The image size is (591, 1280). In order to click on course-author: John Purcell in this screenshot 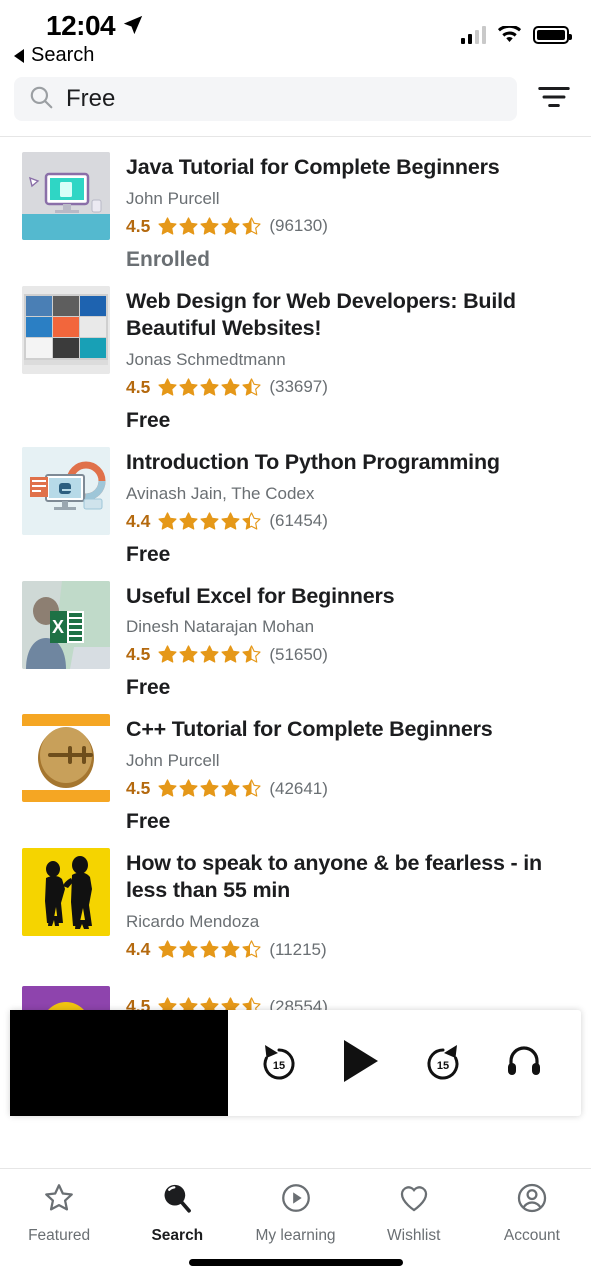, I will do `click(173, 198)`.